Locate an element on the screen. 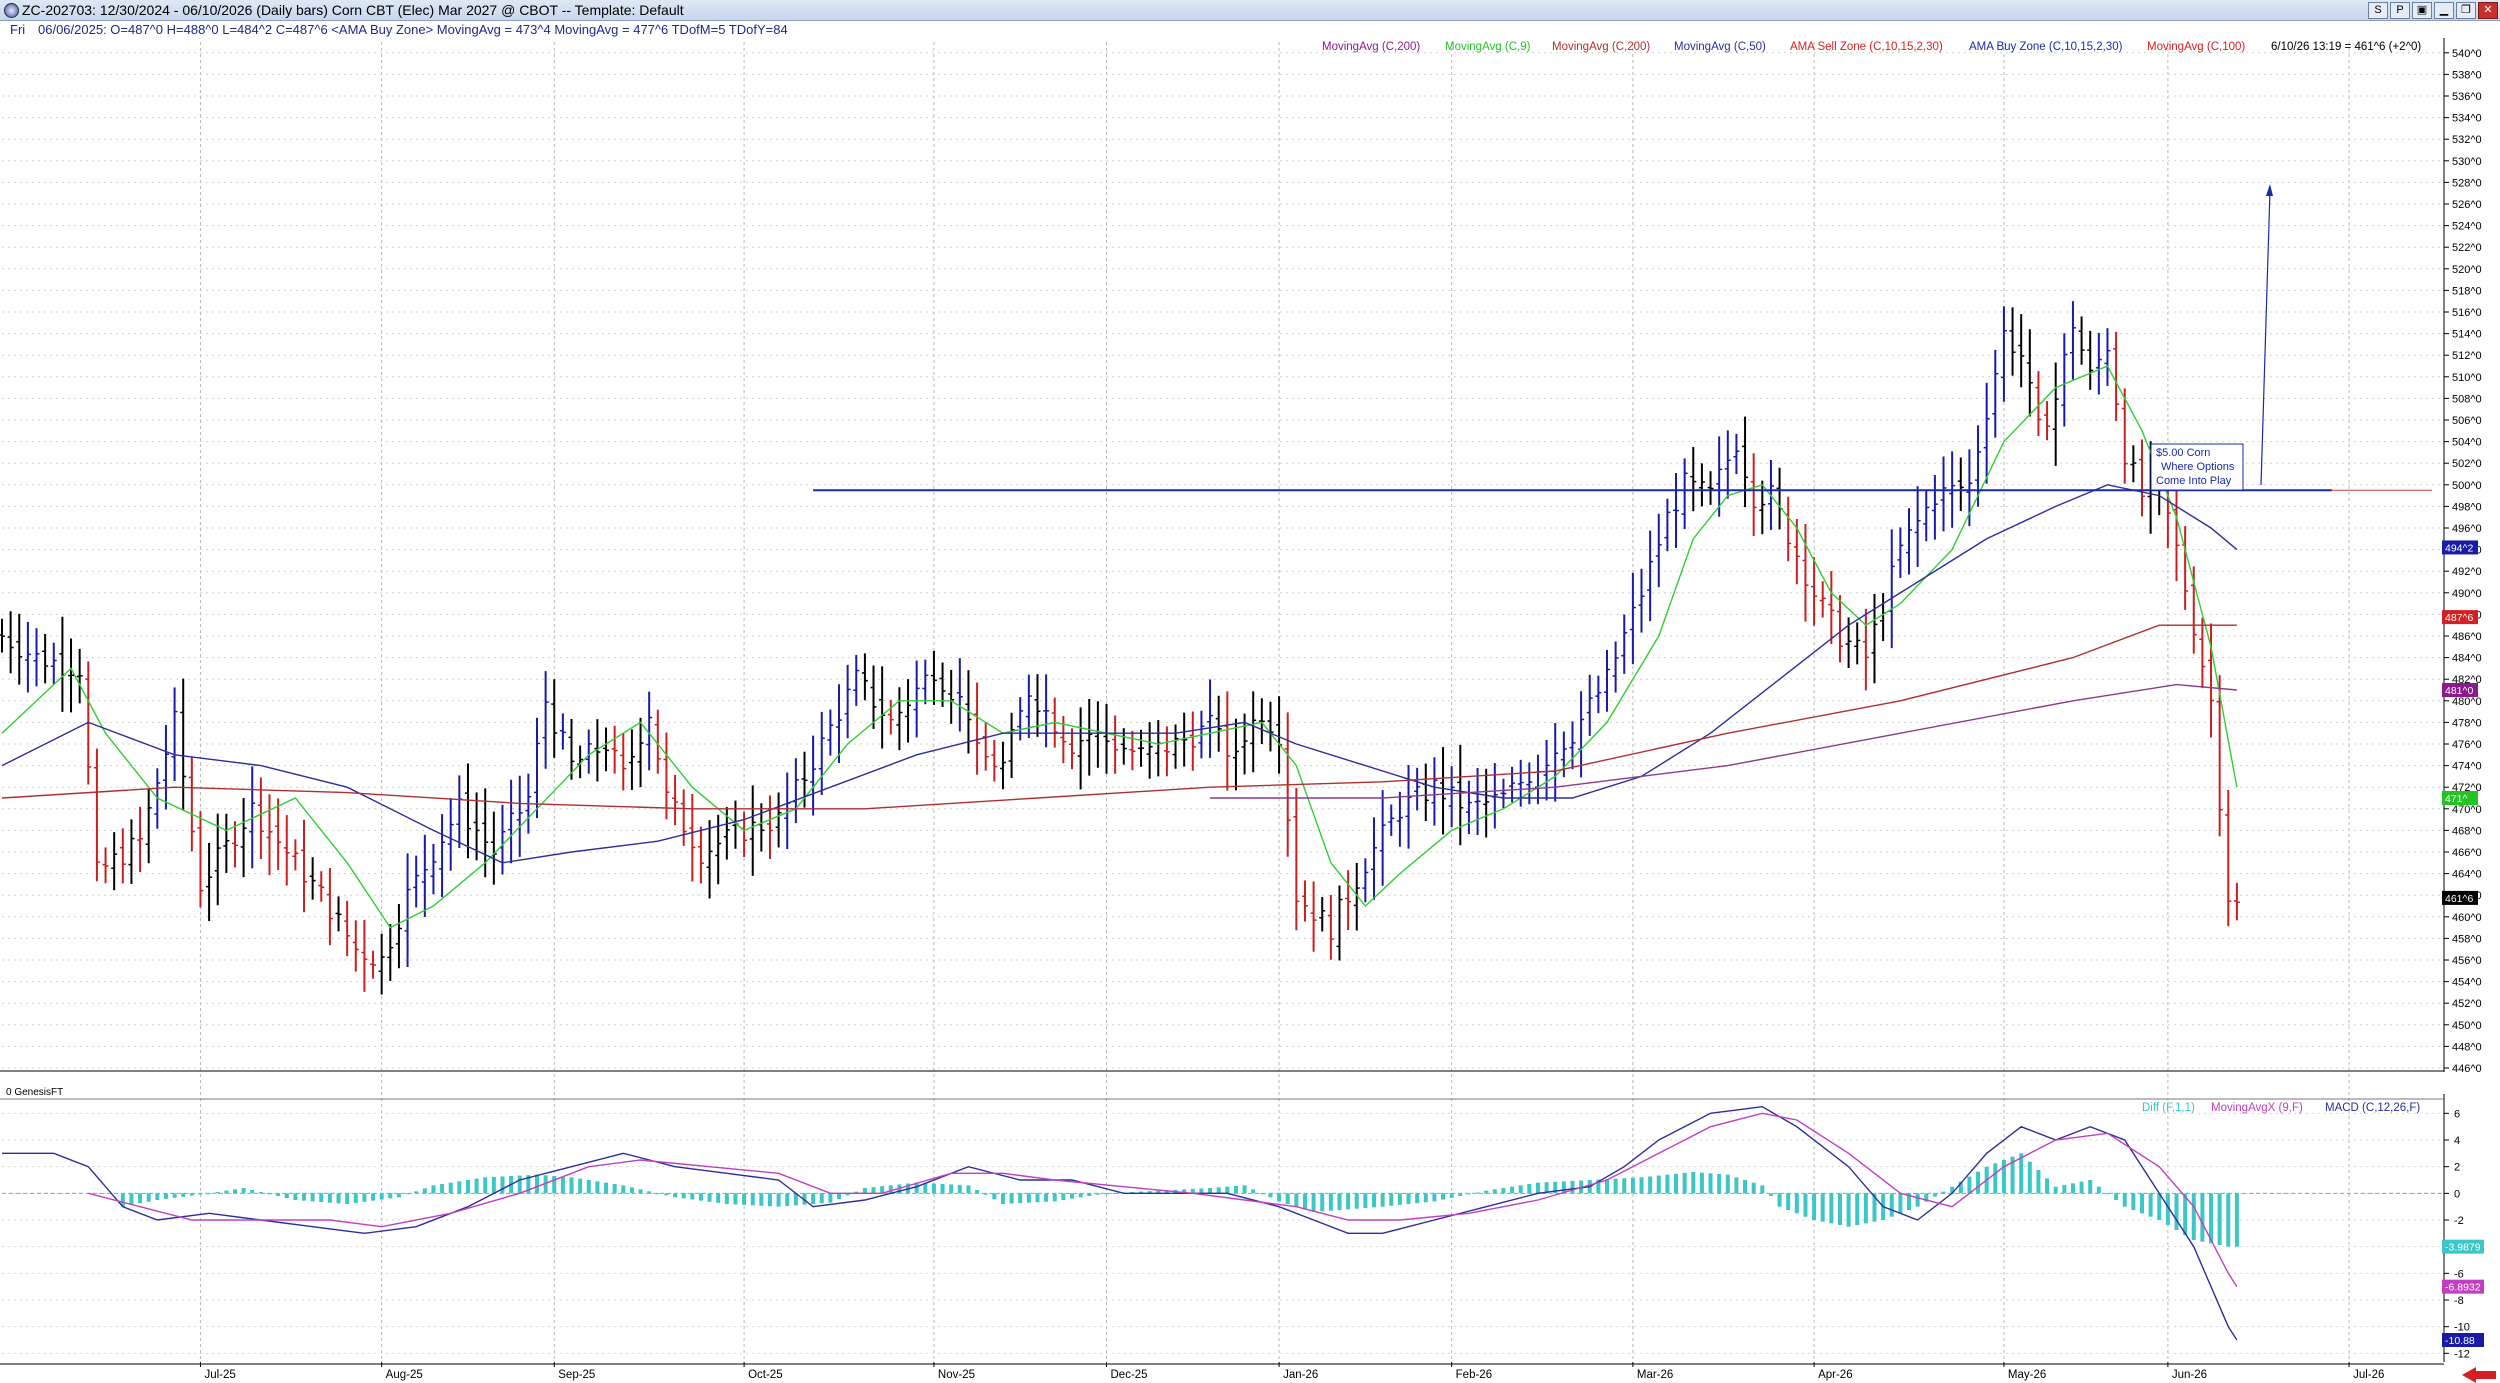 This screenshot has width=2500, height=1383. price-tick-label: 452^0 is located at coordinates (2467, 1004).